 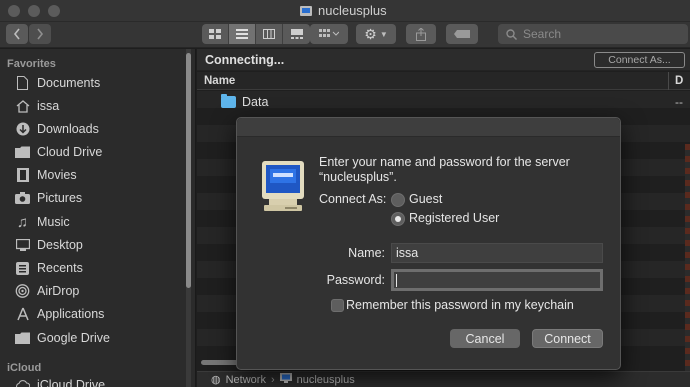 I want to click on registered-user-radio, so click(x=398, y=219).